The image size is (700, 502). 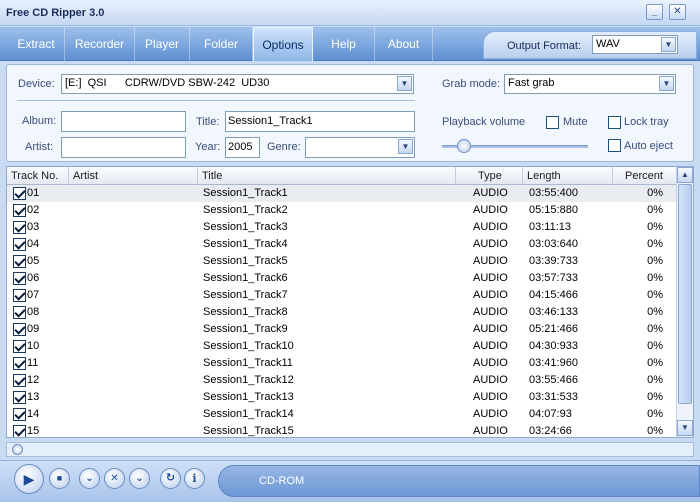 What do you see at coordinates (463, 146) in the screenshot?
I see `volume-slider-thumb` at bounding box center [463, 146].